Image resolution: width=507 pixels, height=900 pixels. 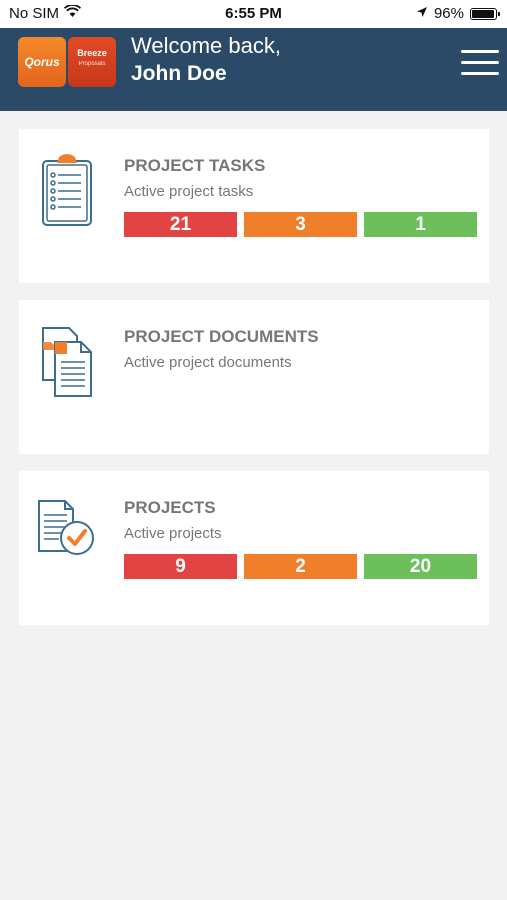 I want to click on card-subtitle: Active project tasks, so click(x=189, y=191).